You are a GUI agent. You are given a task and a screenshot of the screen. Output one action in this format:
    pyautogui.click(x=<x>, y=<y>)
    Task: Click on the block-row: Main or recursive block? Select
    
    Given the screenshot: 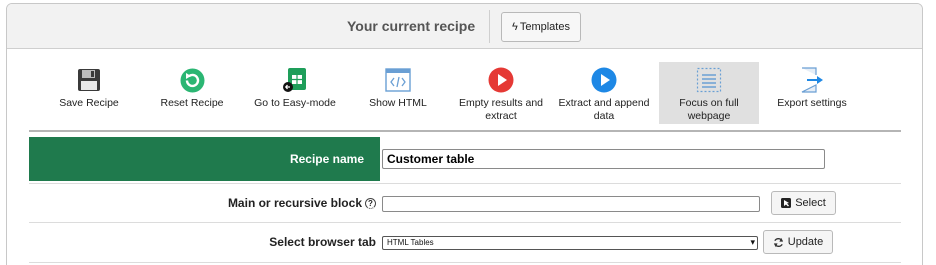 What is the action you would take?
    pyautogui.click(x=465, y=203)
    